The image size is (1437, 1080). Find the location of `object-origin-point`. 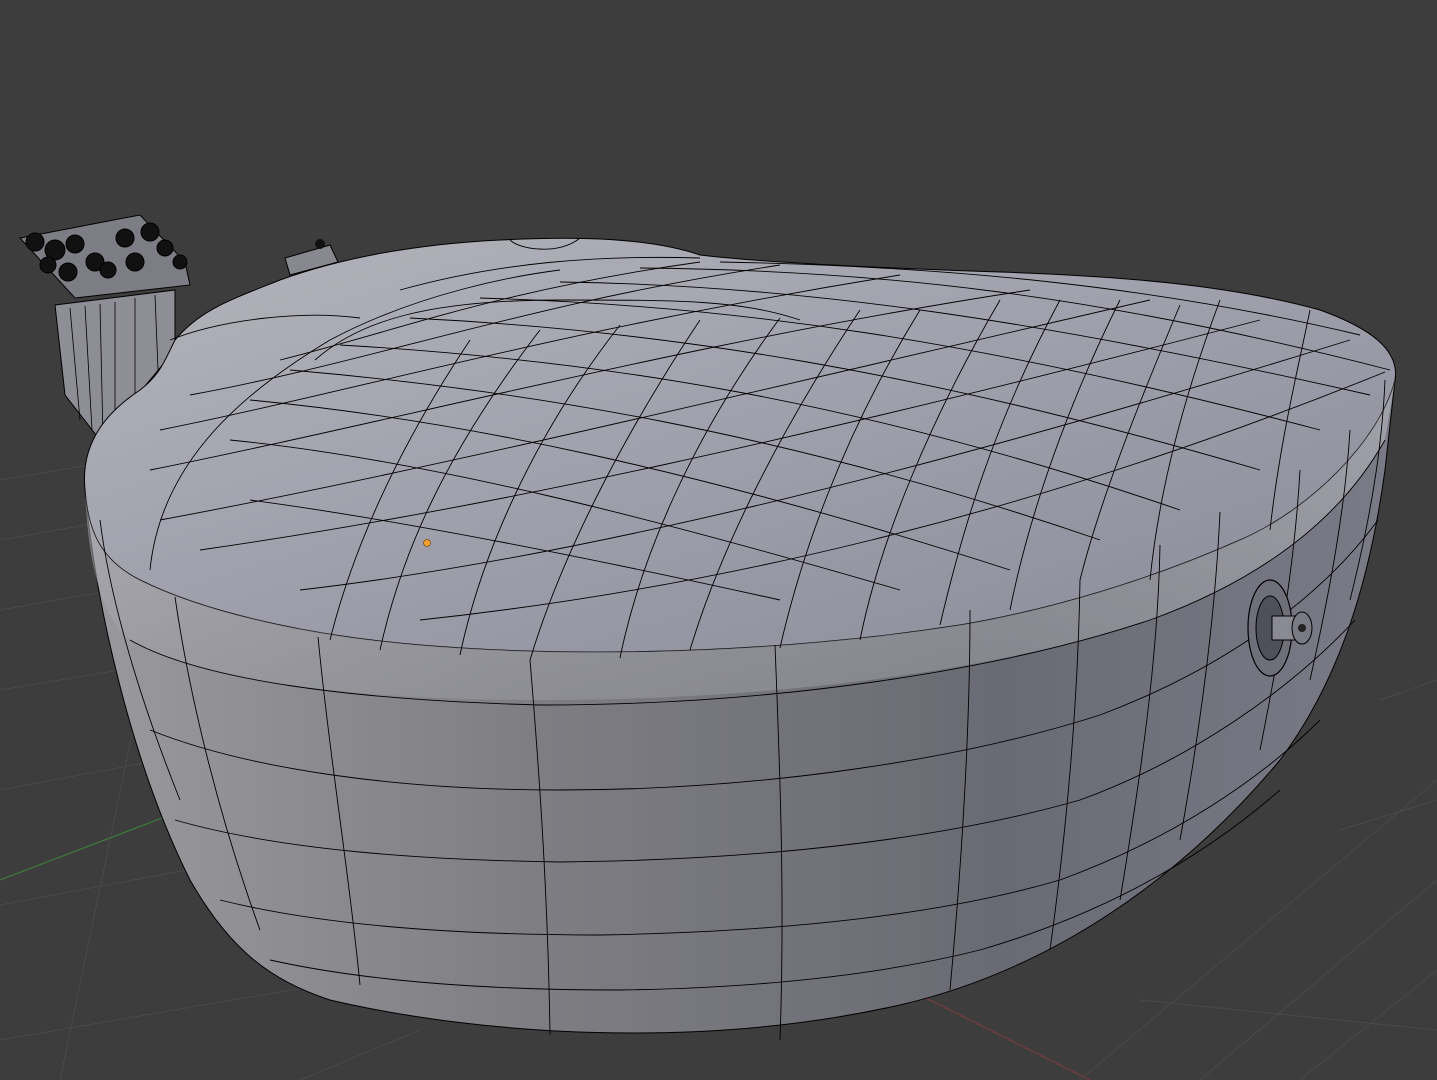

object-origin-point is located at coordinates (427, 543).